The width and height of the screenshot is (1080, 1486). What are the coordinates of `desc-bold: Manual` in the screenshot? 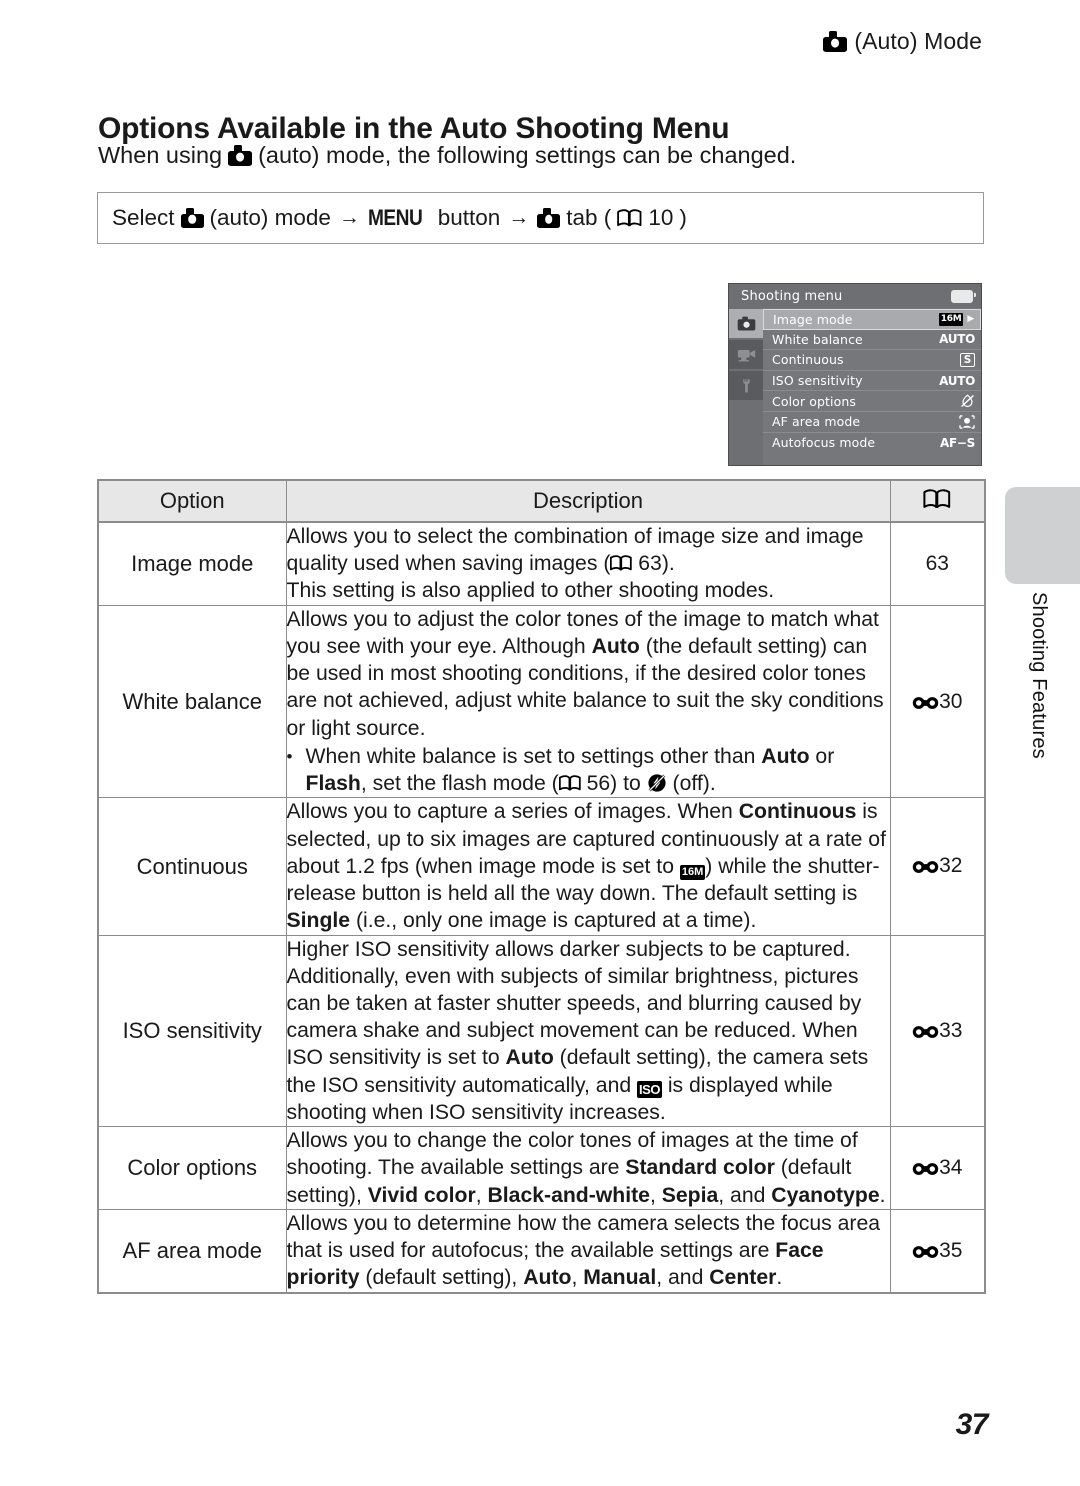 It's located at (620, 1278).